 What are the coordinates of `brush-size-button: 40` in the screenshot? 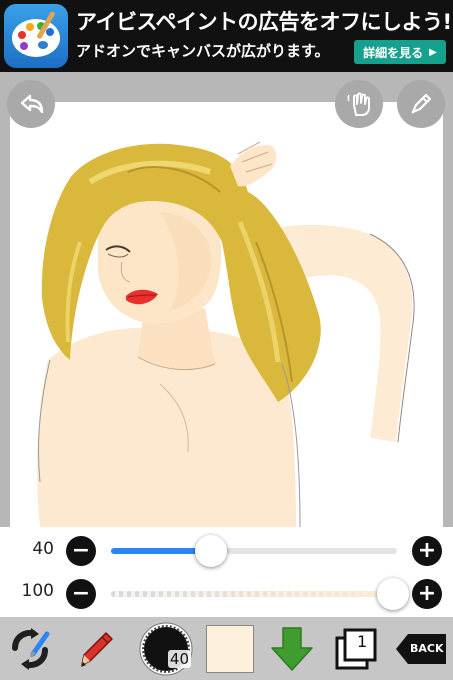 It's located at (166, 648).